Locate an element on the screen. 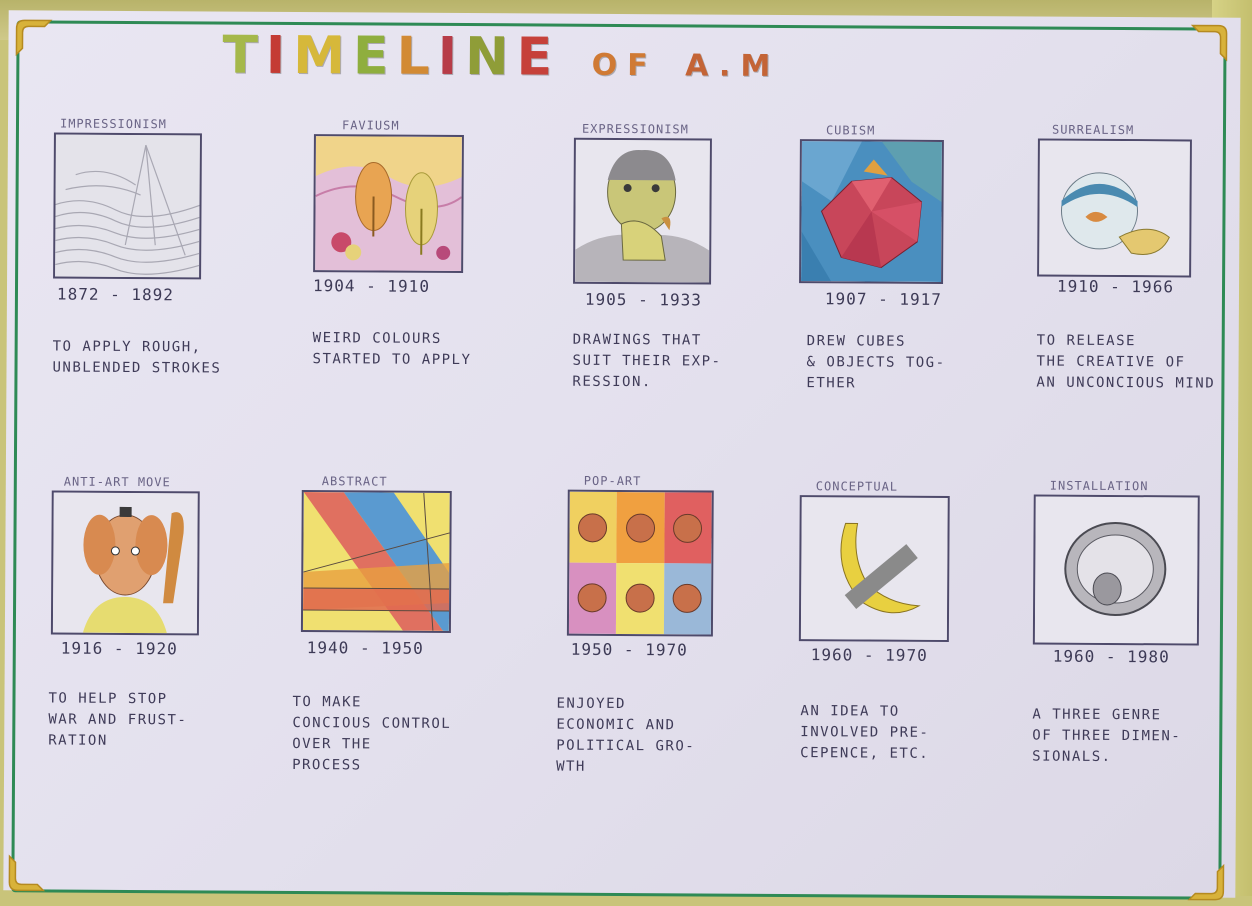 This screenshot has width=1252, height=906. description-line: OVER THE is located at coordinates (371, 745).